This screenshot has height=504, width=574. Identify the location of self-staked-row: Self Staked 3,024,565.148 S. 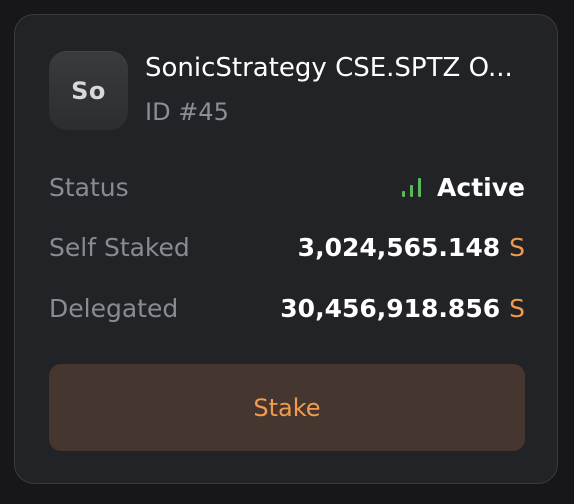
(287, 247).